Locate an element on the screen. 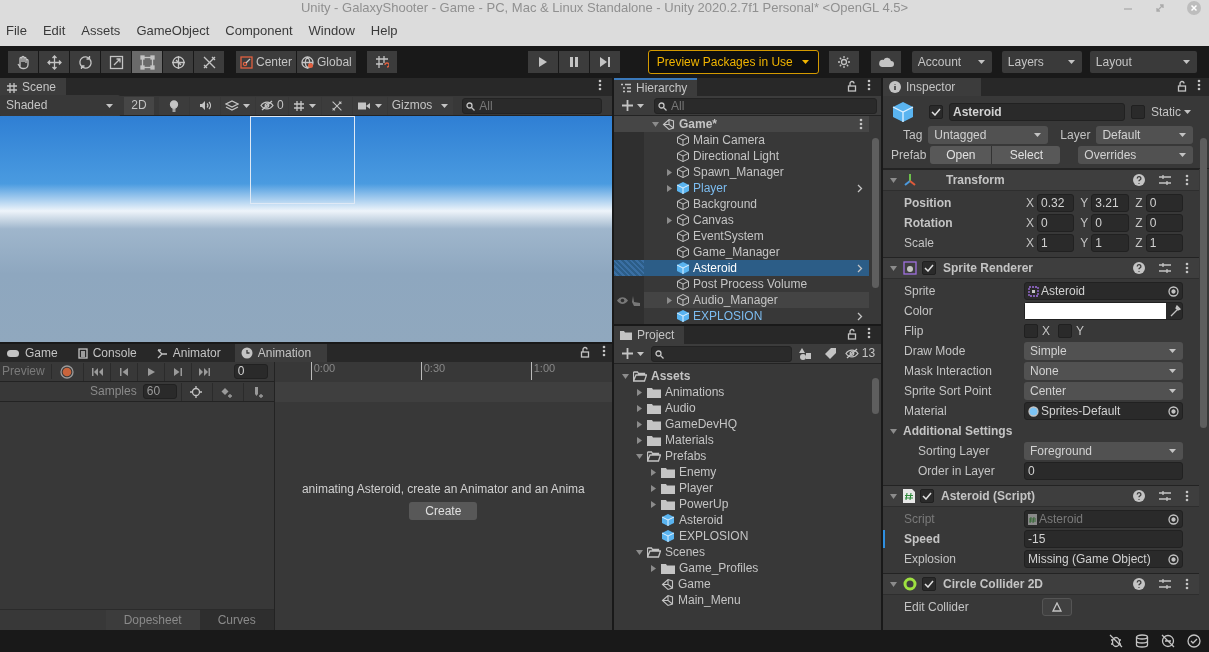 Image resolution: width=1209 pixels, height=652 pixels. hierarchy-tab: Hierarchy is located at coordinates (656, 87).